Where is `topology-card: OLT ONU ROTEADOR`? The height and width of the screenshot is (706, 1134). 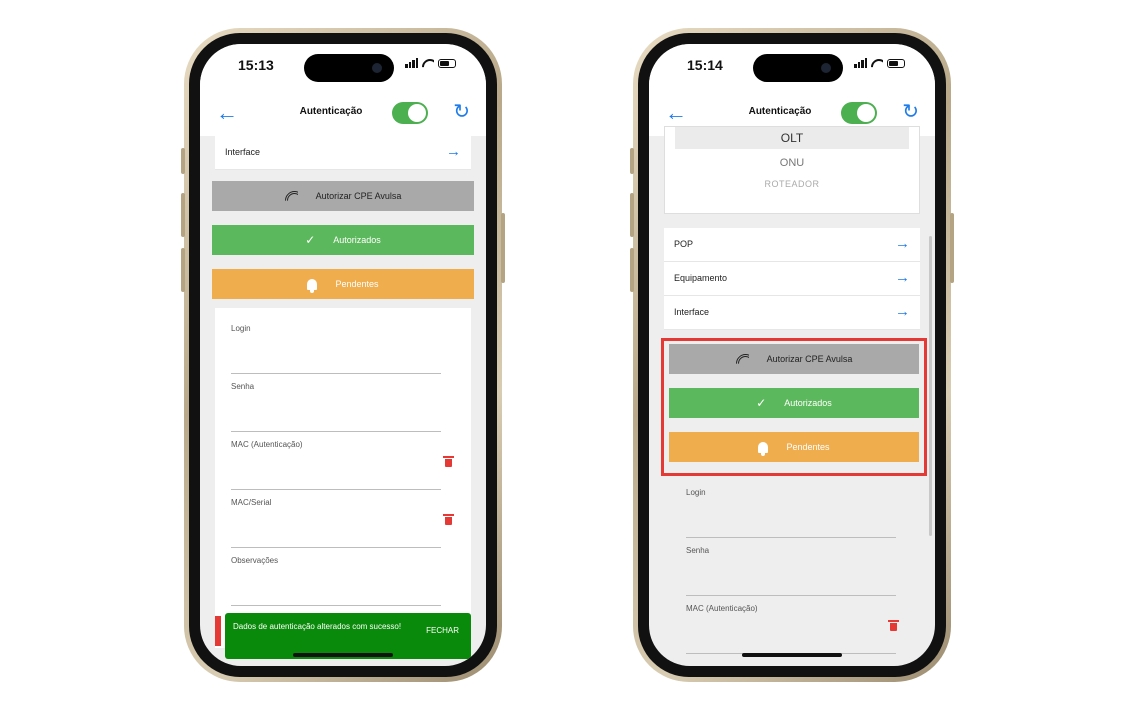 topology-card: OLT ONU ROTEADOR is located at coordinates (792, 170).